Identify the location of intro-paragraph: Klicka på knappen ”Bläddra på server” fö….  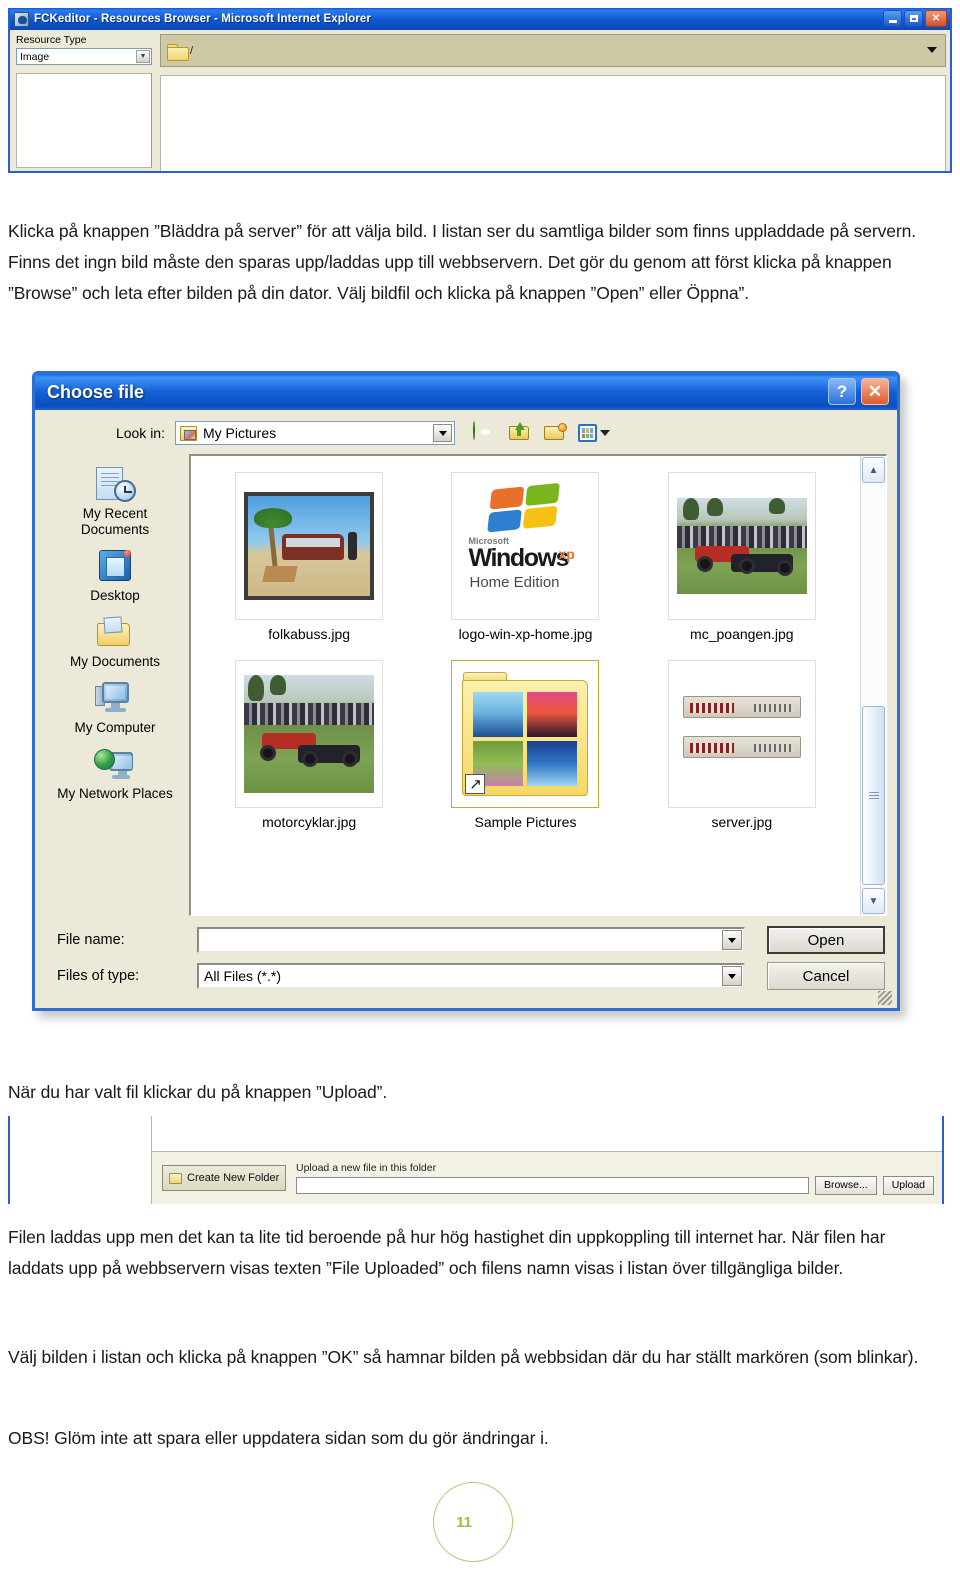
(462, 261).